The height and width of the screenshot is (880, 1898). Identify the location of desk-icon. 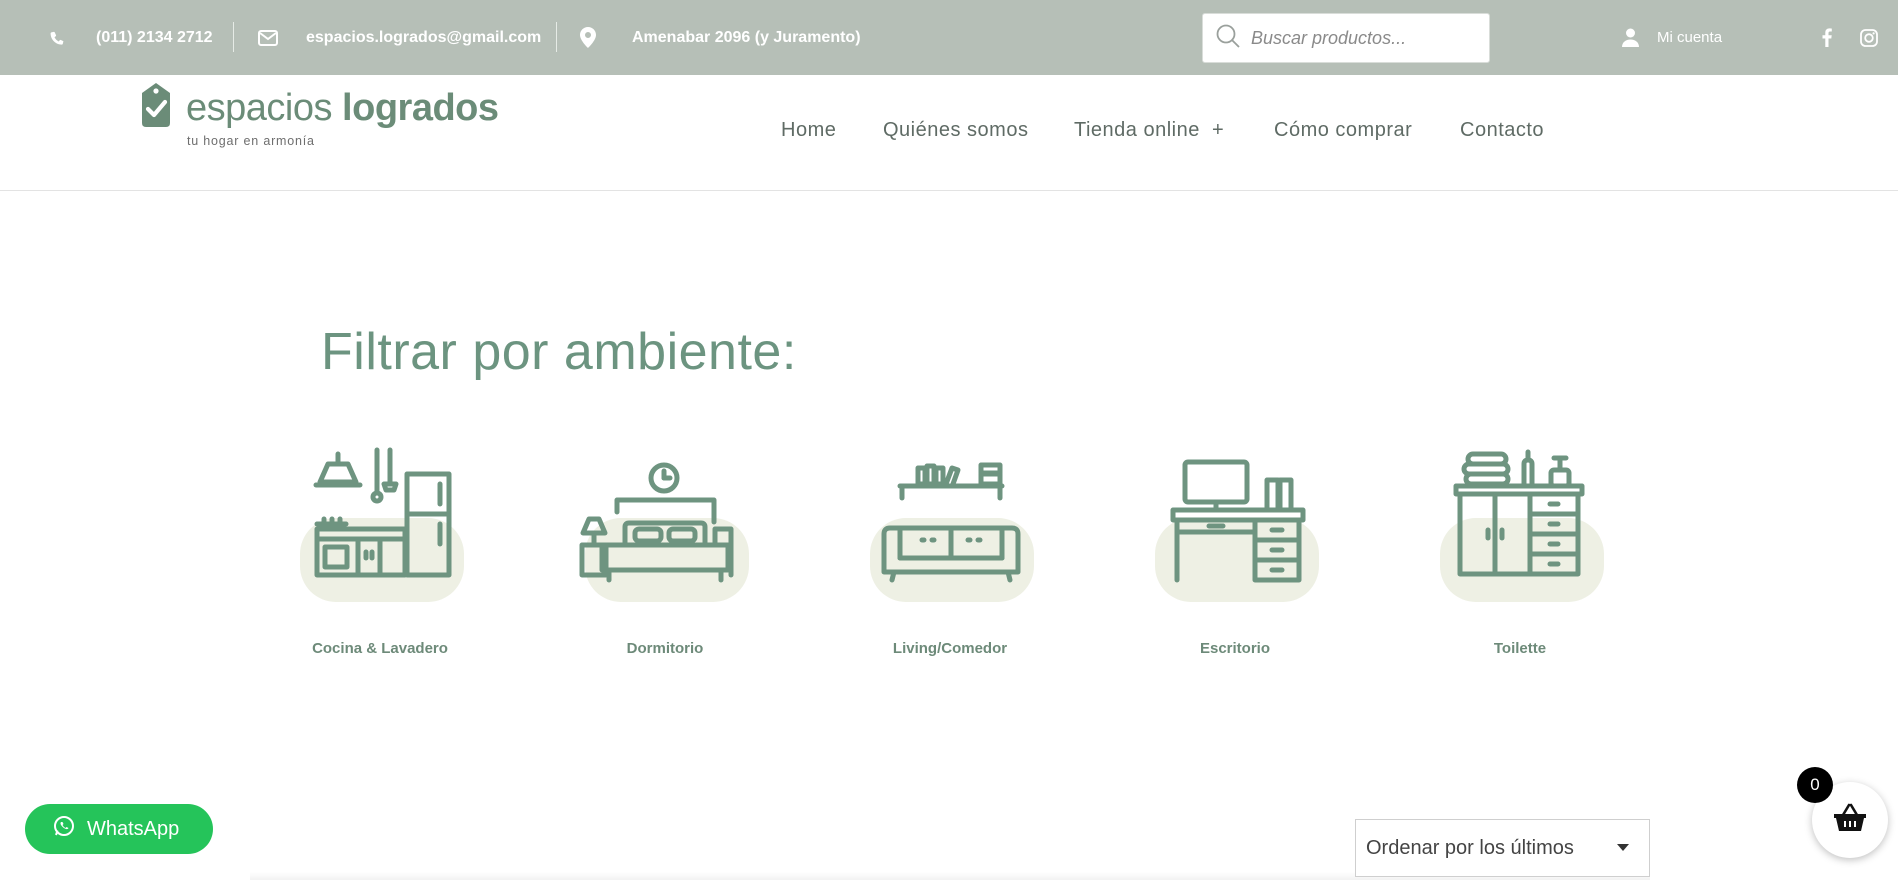
(1238, 521).